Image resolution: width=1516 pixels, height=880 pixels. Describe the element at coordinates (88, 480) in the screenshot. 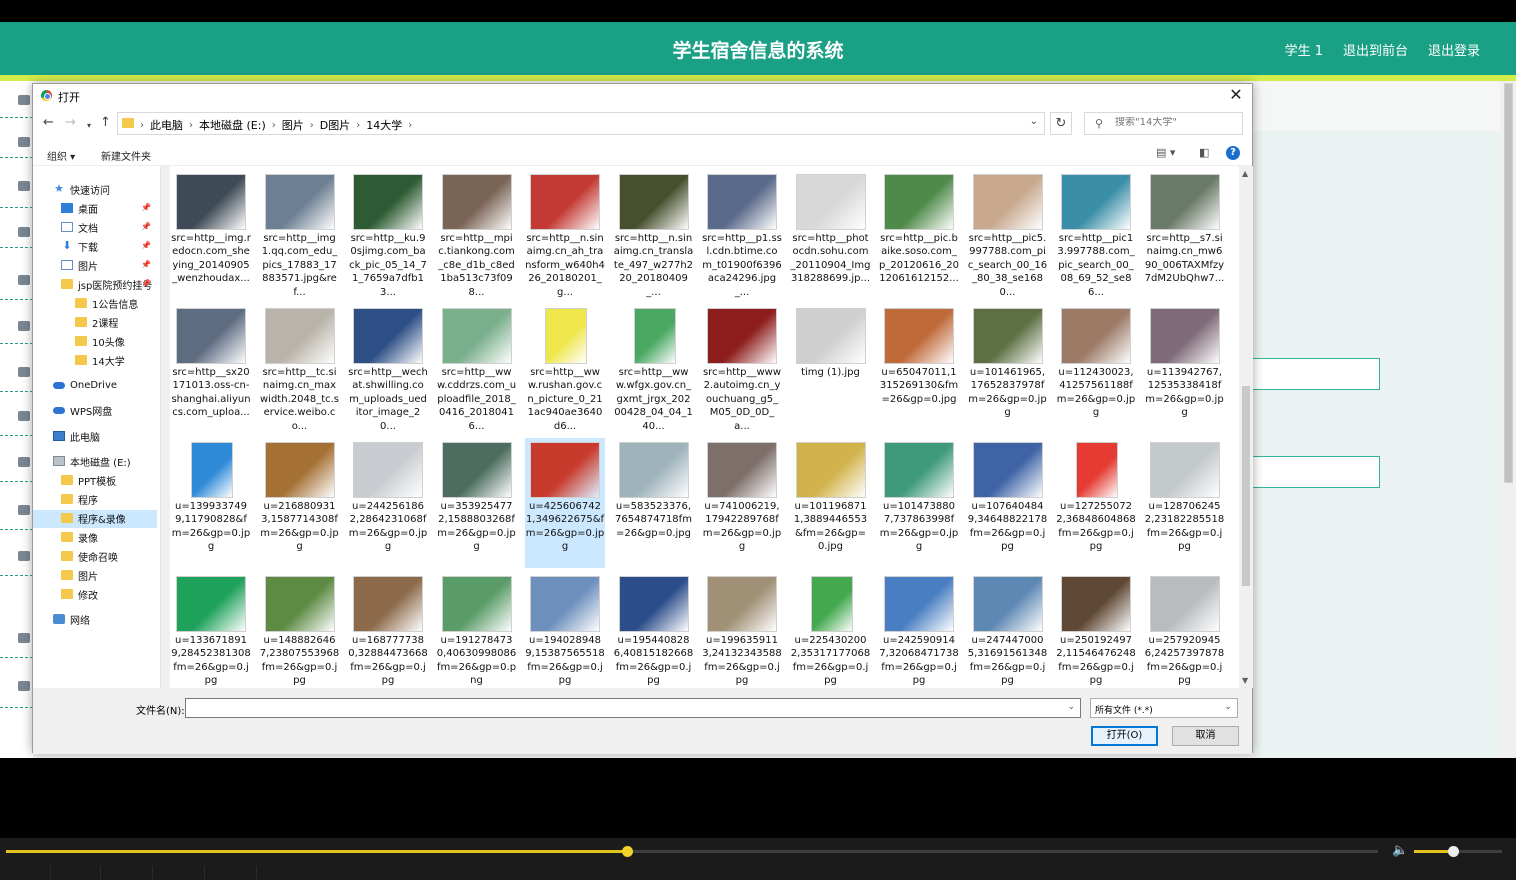

I see `nav-item: PPT模板` at that location.